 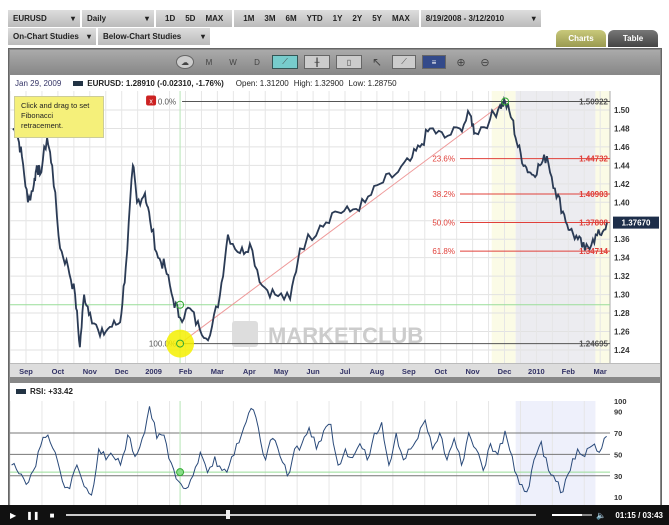 What do you see at coordinates (345, 371) in the screenshot?
I see `x-tick-label: Jul` at bounding box center [345, 371].